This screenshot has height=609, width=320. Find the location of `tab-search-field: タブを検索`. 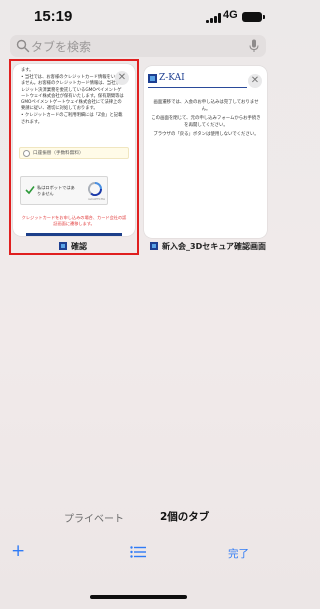

tab-search-field: タブを検索 is located at coordinates (138, 46).